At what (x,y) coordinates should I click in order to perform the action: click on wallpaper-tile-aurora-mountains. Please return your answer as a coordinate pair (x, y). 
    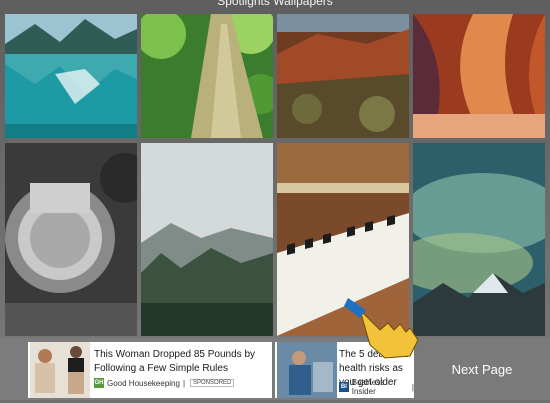
    Looking at the image, I should click on (479, 239).